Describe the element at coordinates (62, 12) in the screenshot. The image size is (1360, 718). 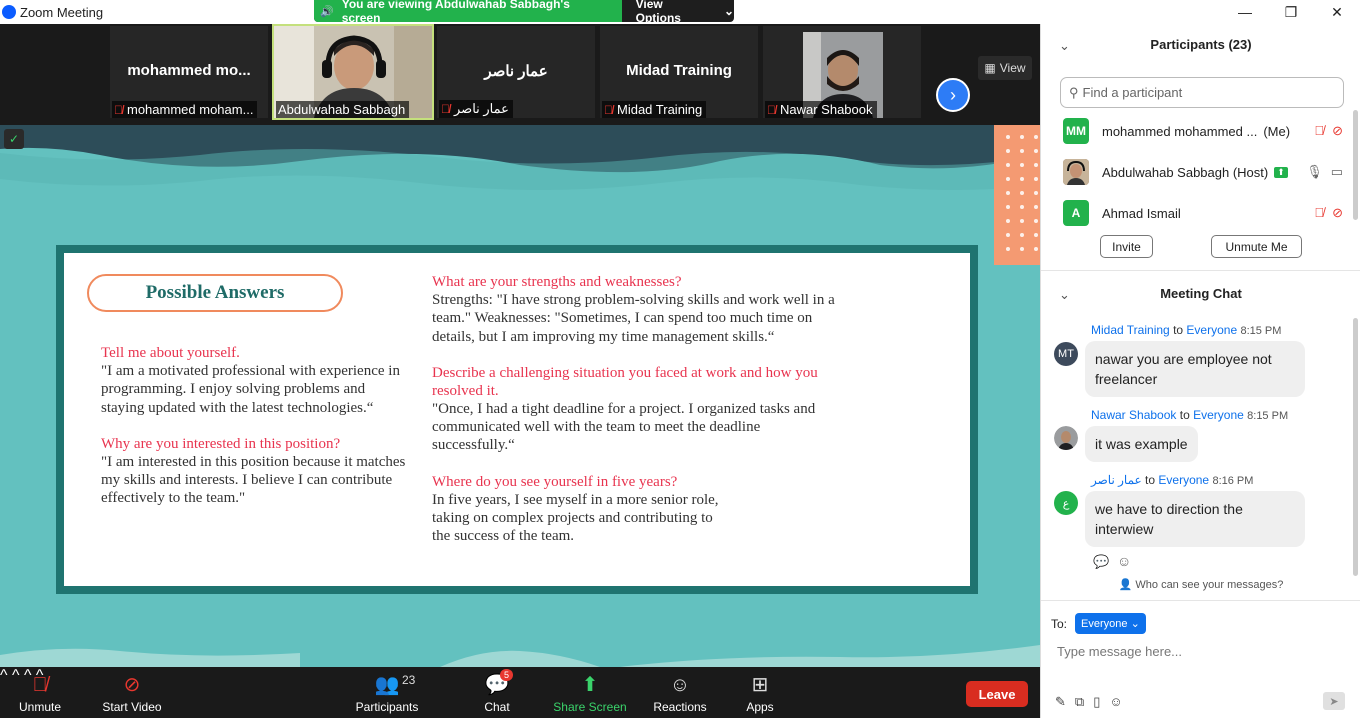
I see `window-title: Zoom Meeting` at that location.